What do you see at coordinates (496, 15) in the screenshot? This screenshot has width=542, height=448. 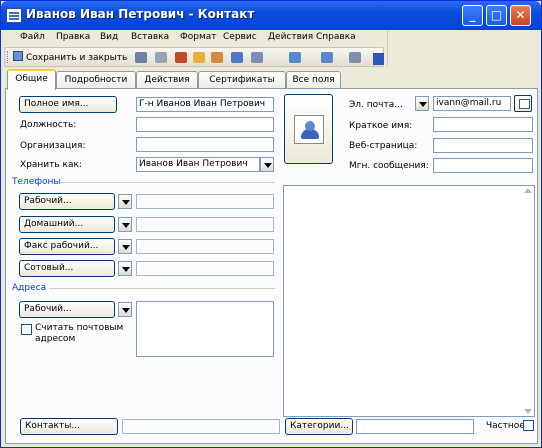 I see `maximize-button: □` at bounding box center [496, 15].